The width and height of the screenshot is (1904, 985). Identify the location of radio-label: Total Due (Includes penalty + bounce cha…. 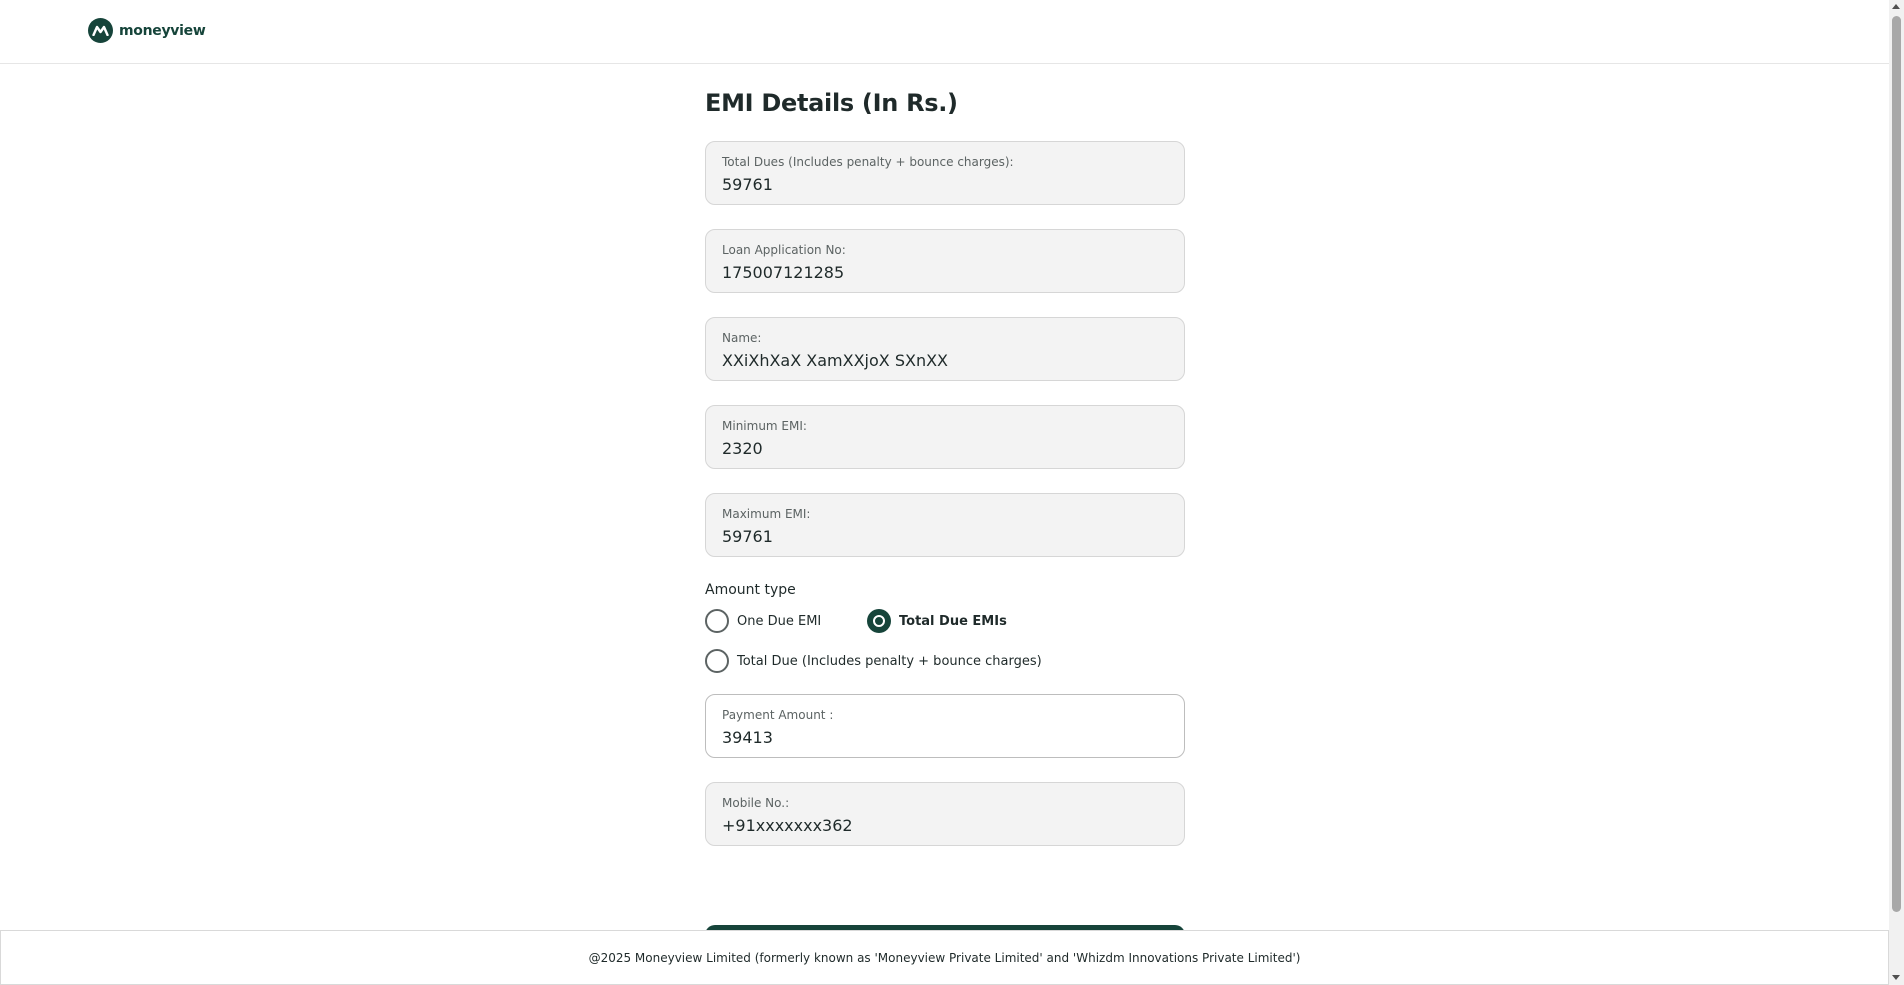
(889, 661).